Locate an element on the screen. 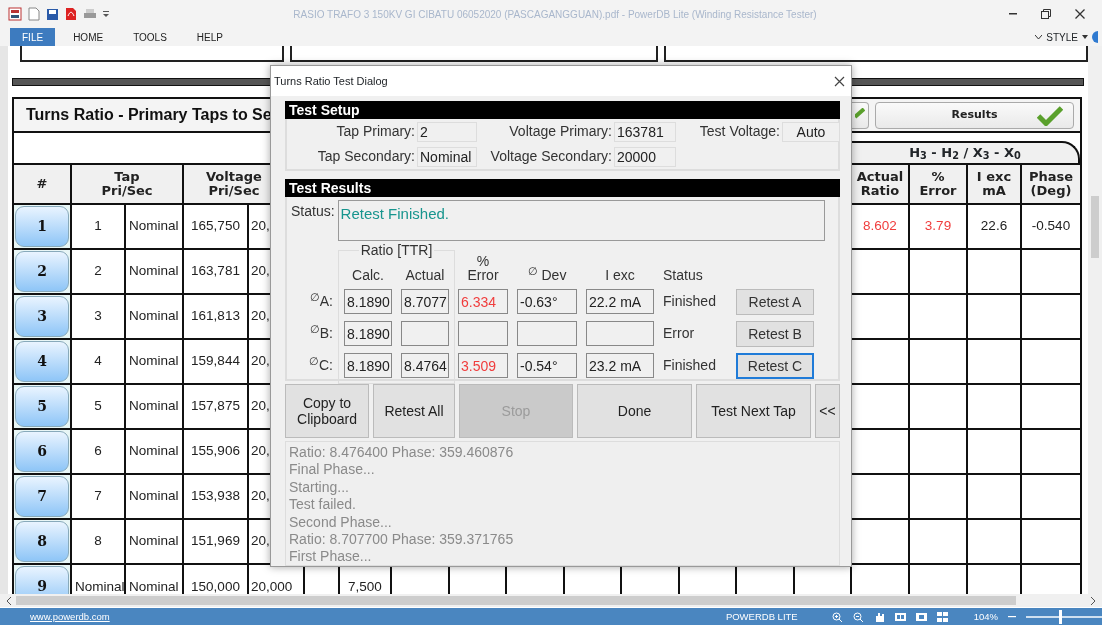  menu-tab: HELP is located at coordinates (209, 37).